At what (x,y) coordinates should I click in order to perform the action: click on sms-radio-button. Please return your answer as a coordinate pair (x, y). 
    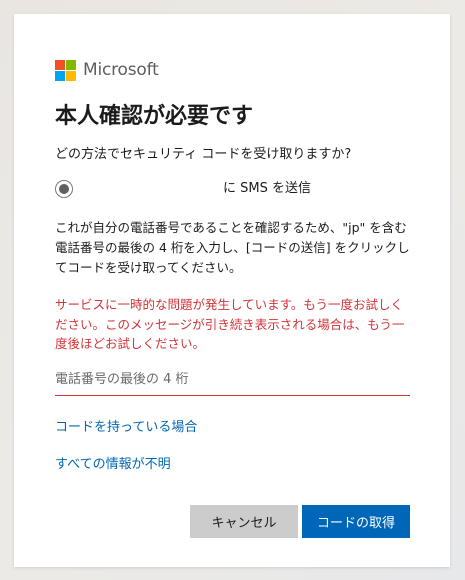
    Looking at the image, I should click on (64, 189).